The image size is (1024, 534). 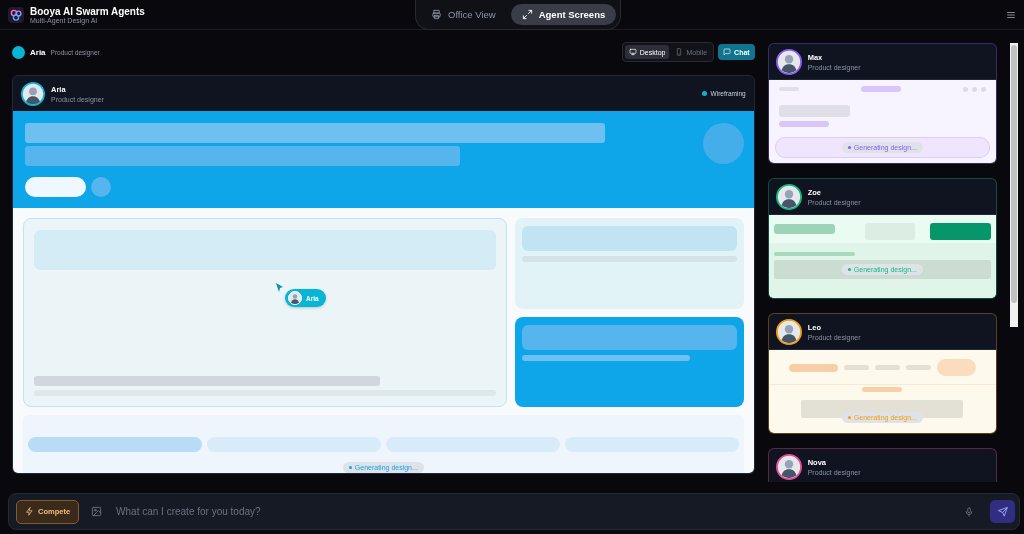 I want to click on phone-icon, so click(x=679, y=52).